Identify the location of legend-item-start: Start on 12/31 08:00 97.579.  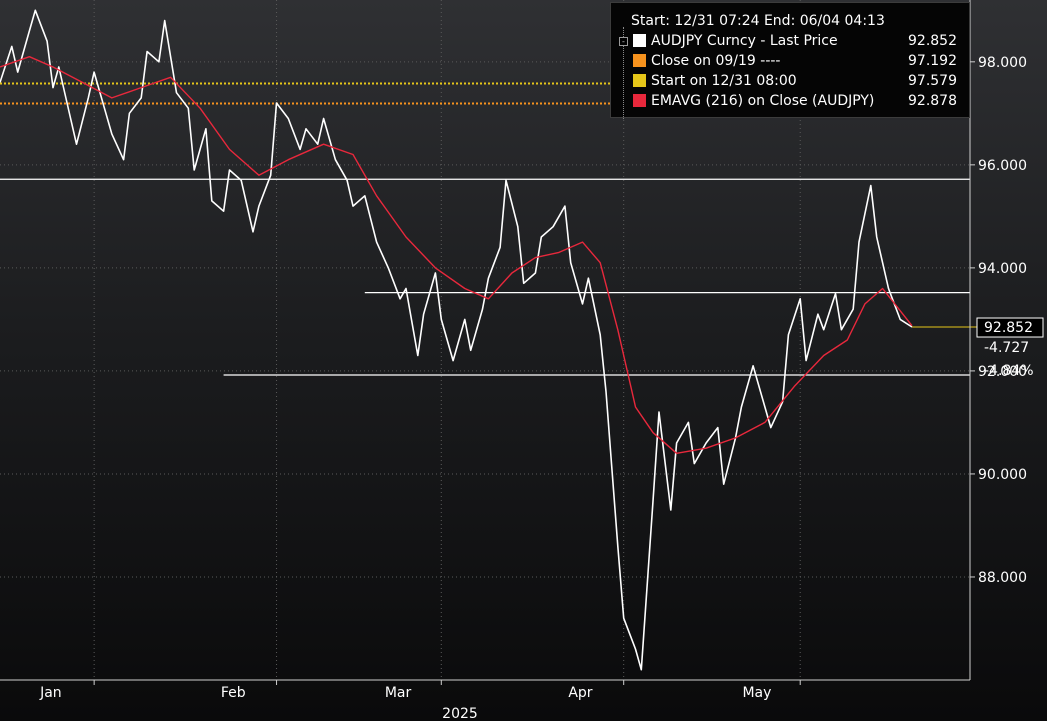
(795, 81).